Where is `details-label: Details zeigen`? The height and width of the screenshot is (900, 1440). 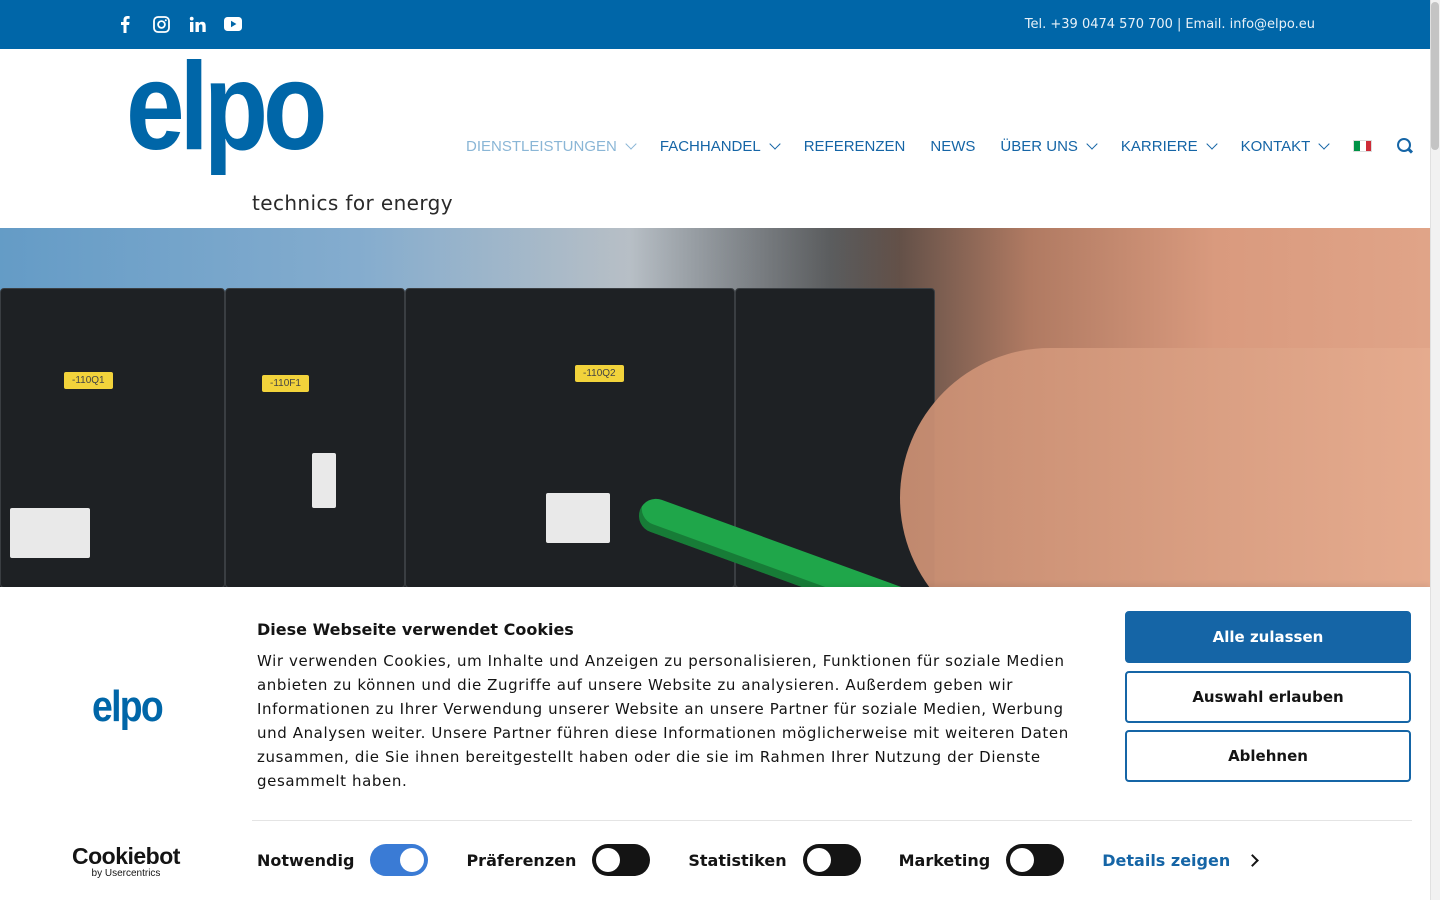 details-label: Details zeigen is located at coordinates (1166, 860).